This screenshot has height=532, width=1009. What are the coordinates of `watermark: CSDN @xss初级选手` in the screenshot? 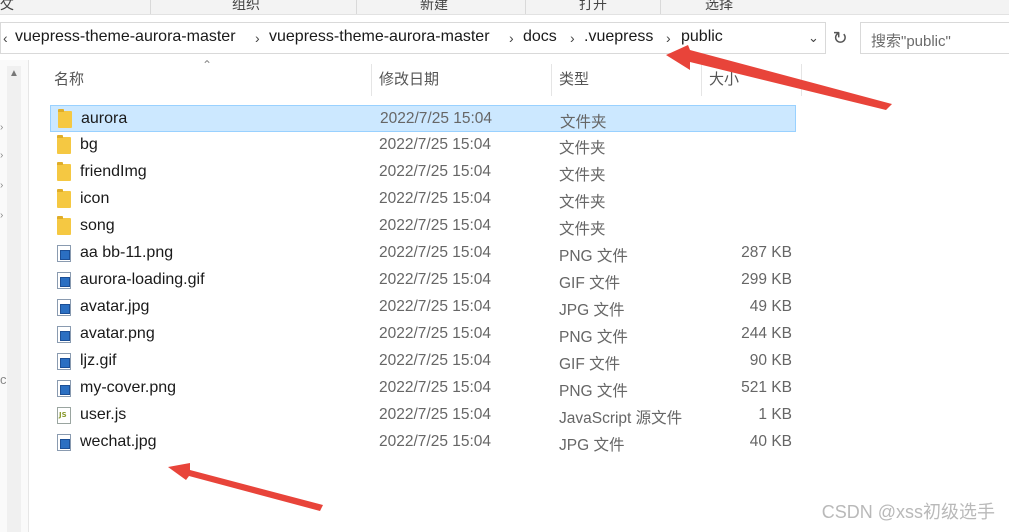 It's located at (908, 512).